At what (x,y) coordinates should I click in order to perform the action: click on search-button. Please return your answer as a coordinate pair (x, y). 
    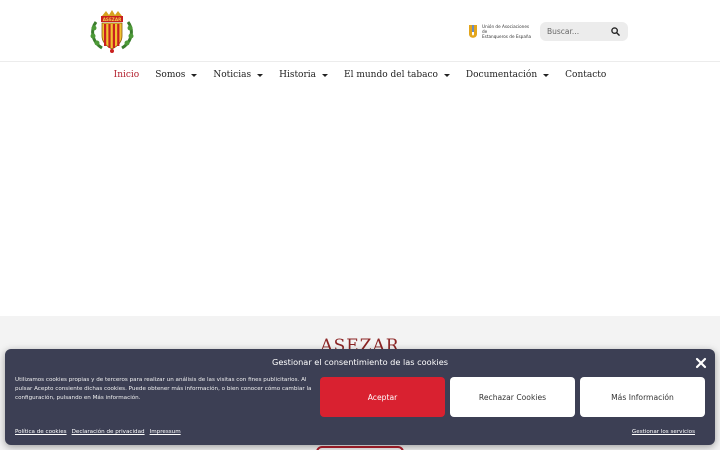
    Looking at the image, I should click on (615, 31).